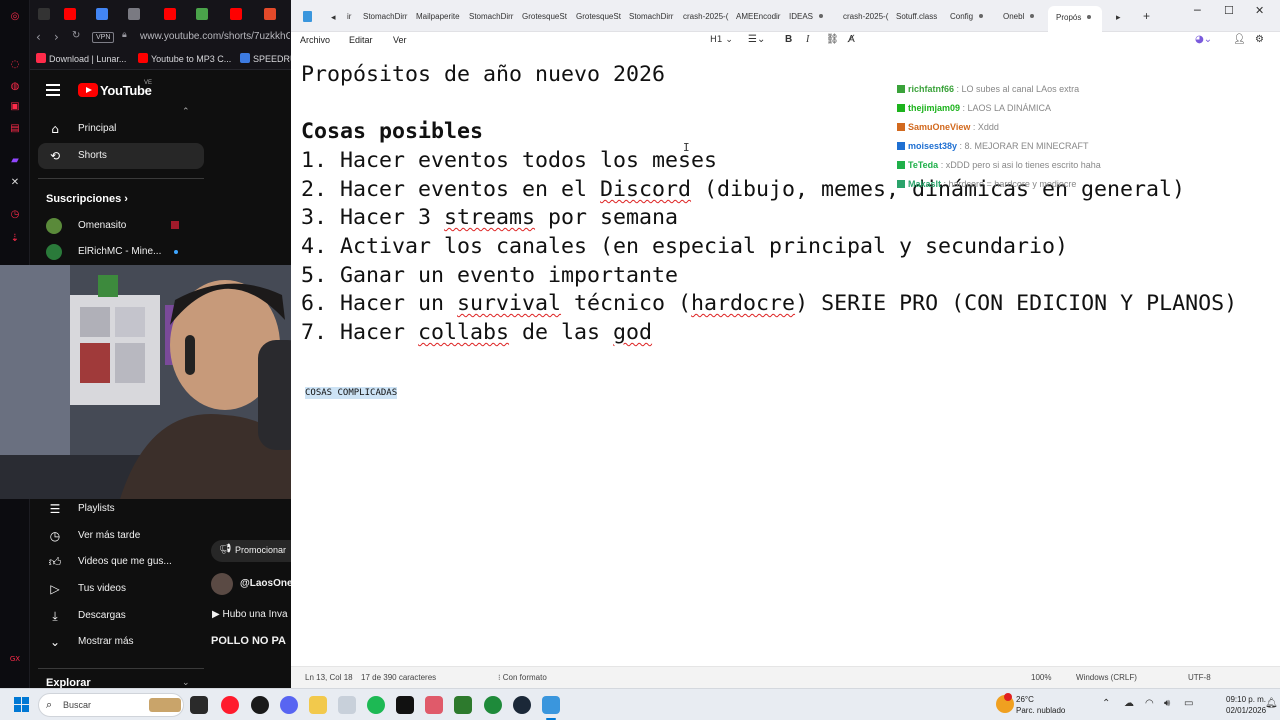 Image resolution: width=1280 pixels, height=720 pixels. I want to click on close-icon: ✕, so click(1259, 10).